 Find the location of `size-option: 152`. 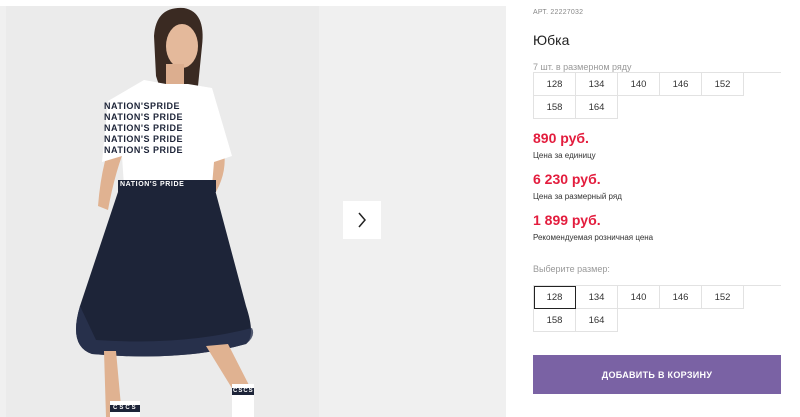

size-option: 152 is located at coordinates (723, 297).